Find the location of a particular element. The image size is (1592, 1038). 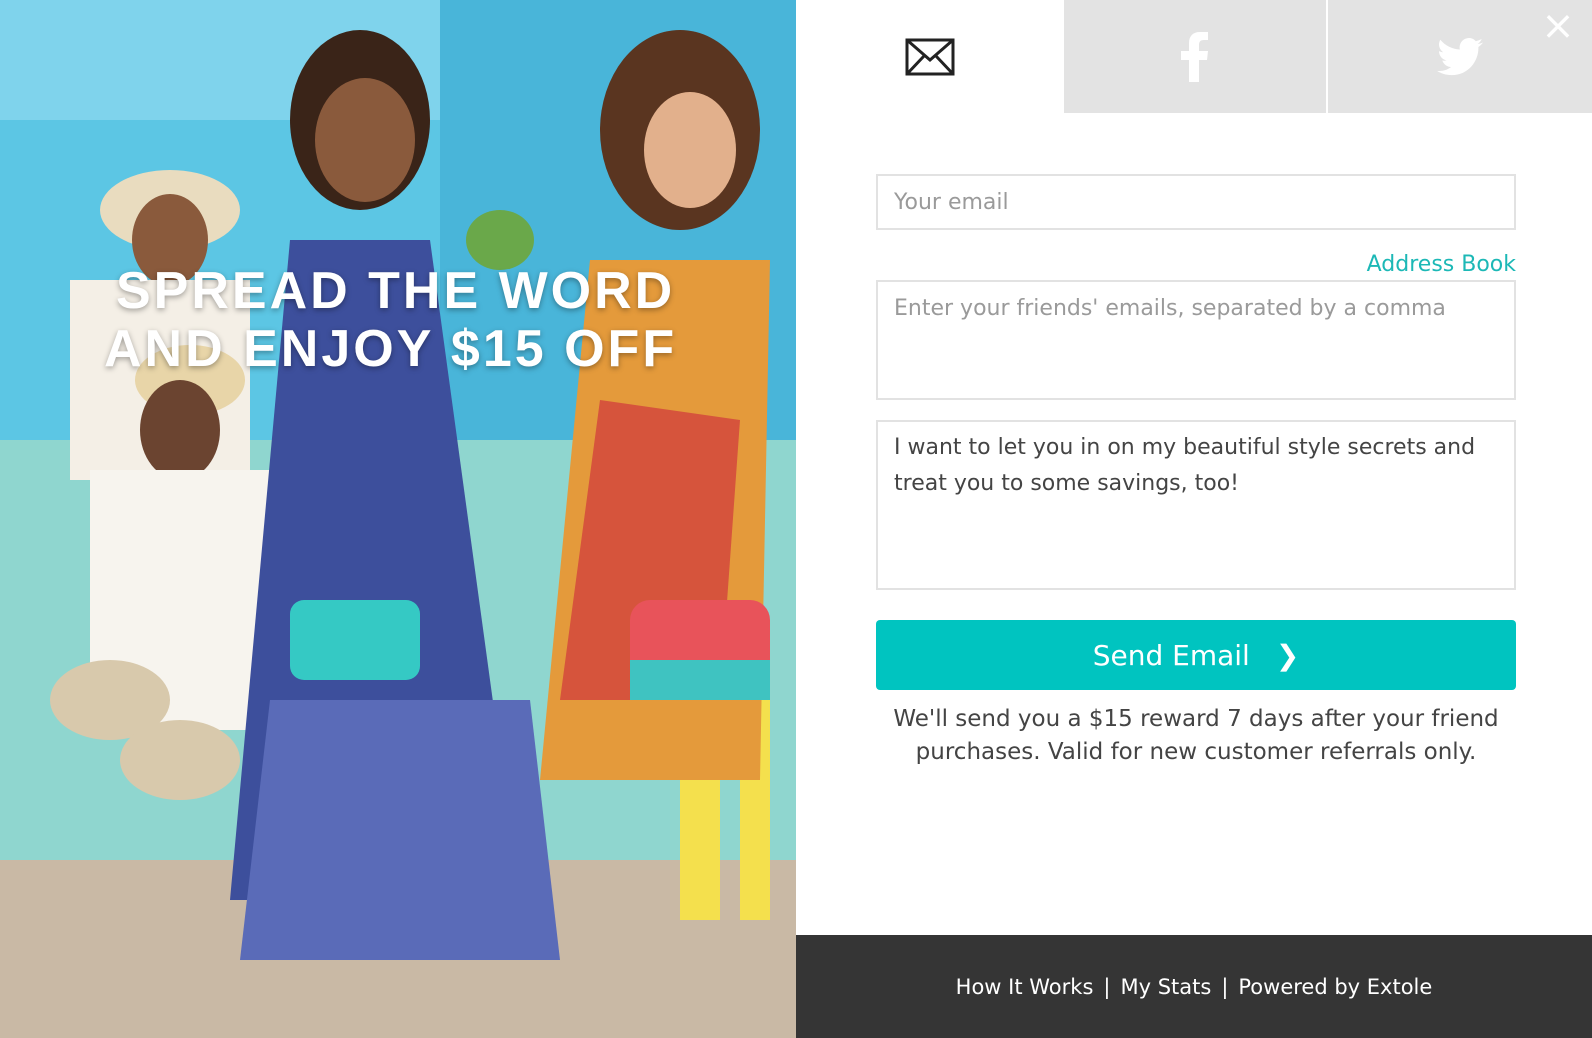

my-stats-link: My Stats is located at coordinates (1165, 987).